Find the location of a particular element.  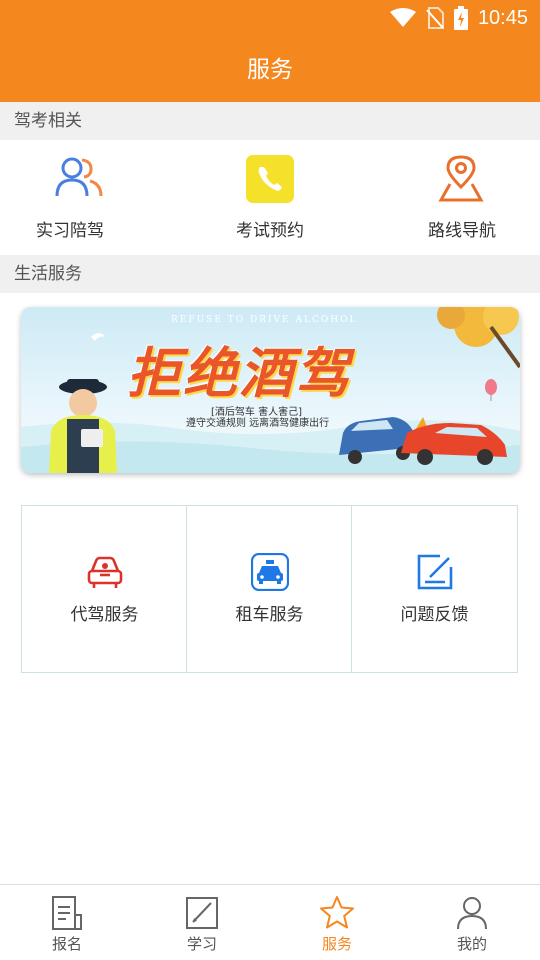

service-car-rental: 租车服务 is located at coordinates (269, 589).